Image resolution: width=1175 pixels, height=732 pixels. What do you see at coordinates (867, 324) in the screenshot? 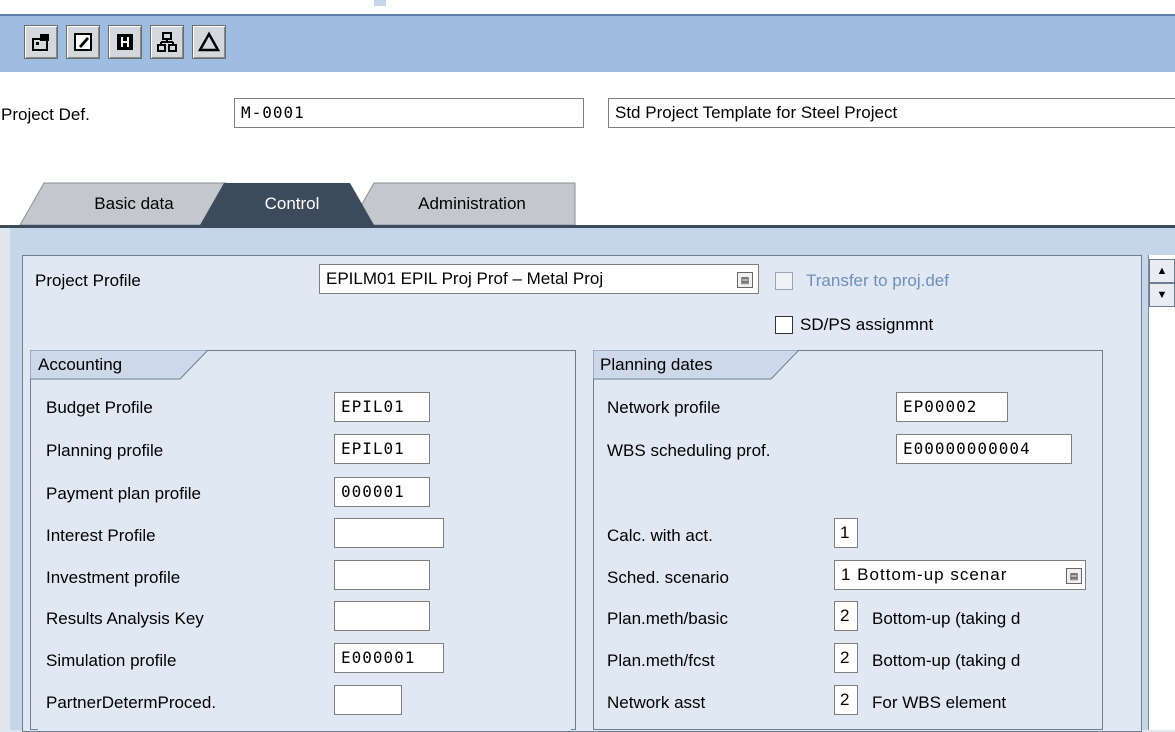
I see `sdps-label: SD/PS assignmnt` at bounding box center [867, 324].